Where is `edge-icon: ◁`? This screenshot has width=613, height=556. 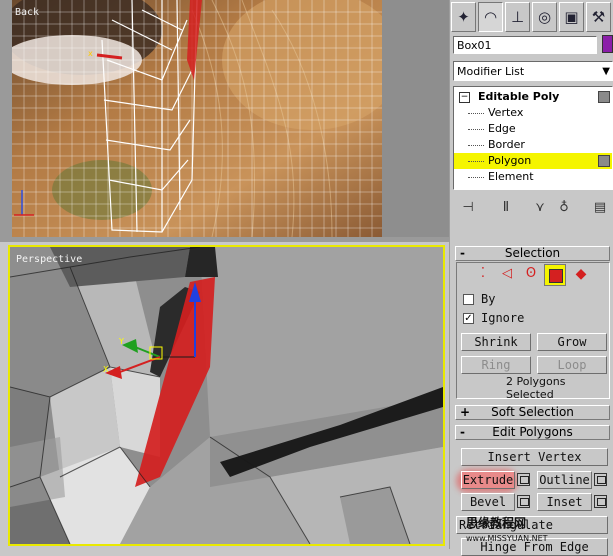 edge-icon: ◁ is located at coordinates (507, 273).